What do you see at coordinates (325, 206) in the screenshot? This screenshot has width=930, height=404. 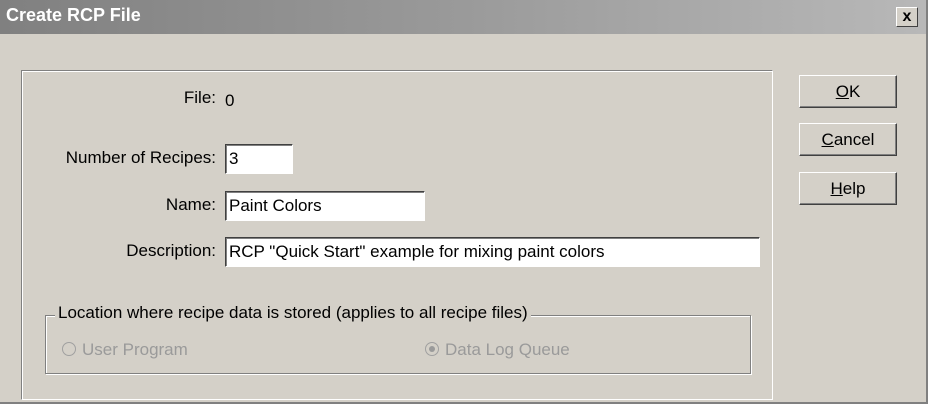 I see `name-input` at bounding box center [325, 206].